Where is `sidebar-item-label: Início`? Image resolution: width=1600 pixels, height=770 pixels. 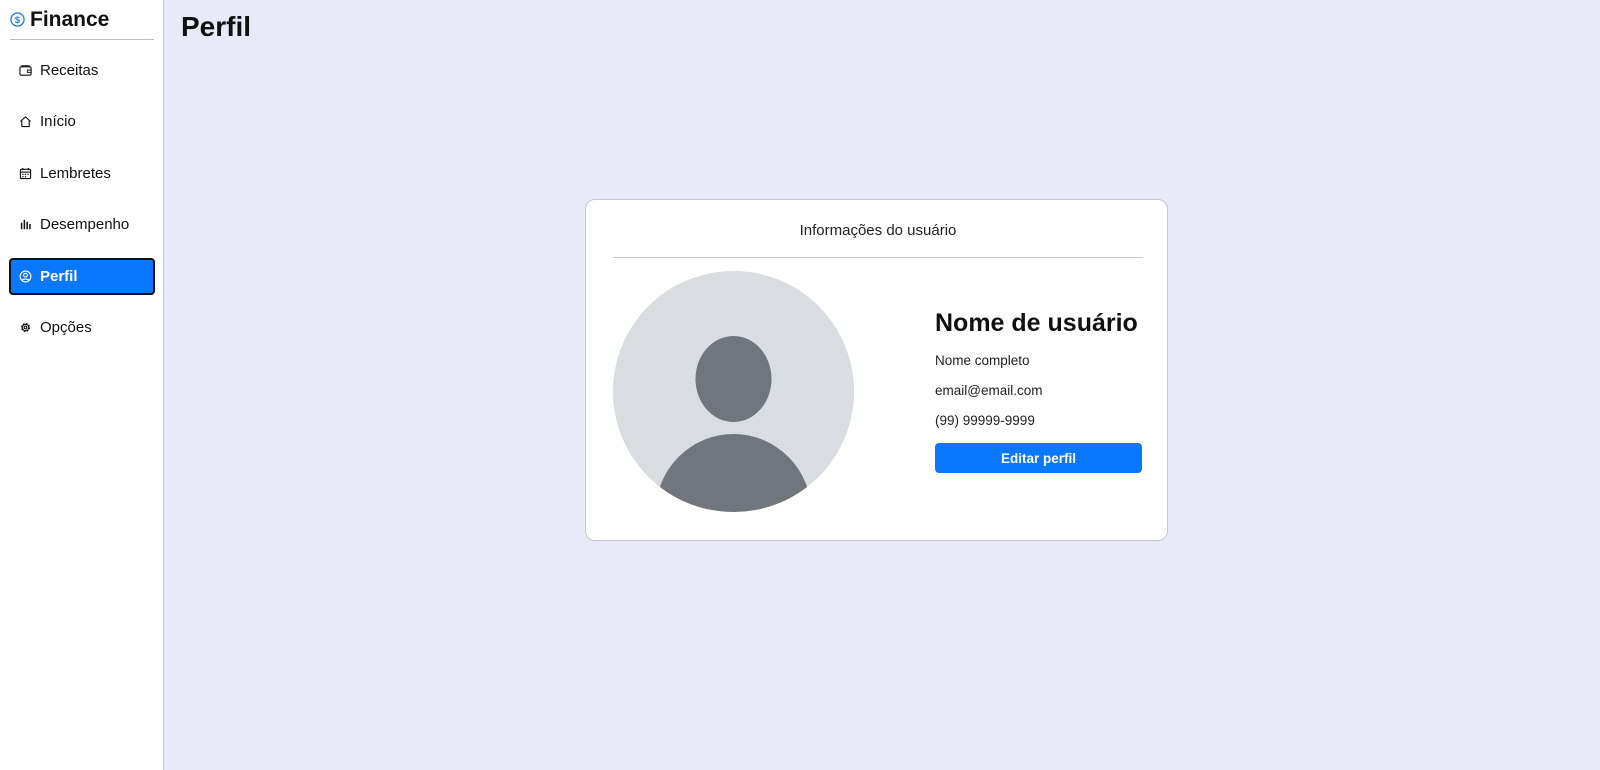
sidebar-item-label: Início is located at coordinates (58, 121).